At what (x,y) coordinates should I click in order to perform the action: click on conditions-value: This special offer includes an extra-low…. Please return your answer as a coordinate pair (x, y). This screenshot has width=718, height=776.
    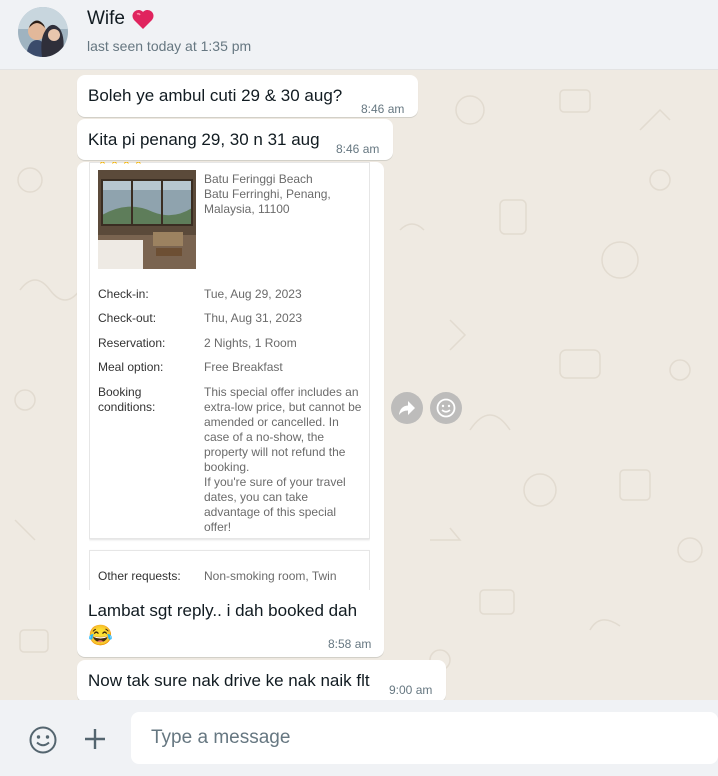
    Looking at the image, I should click on (283, 459).